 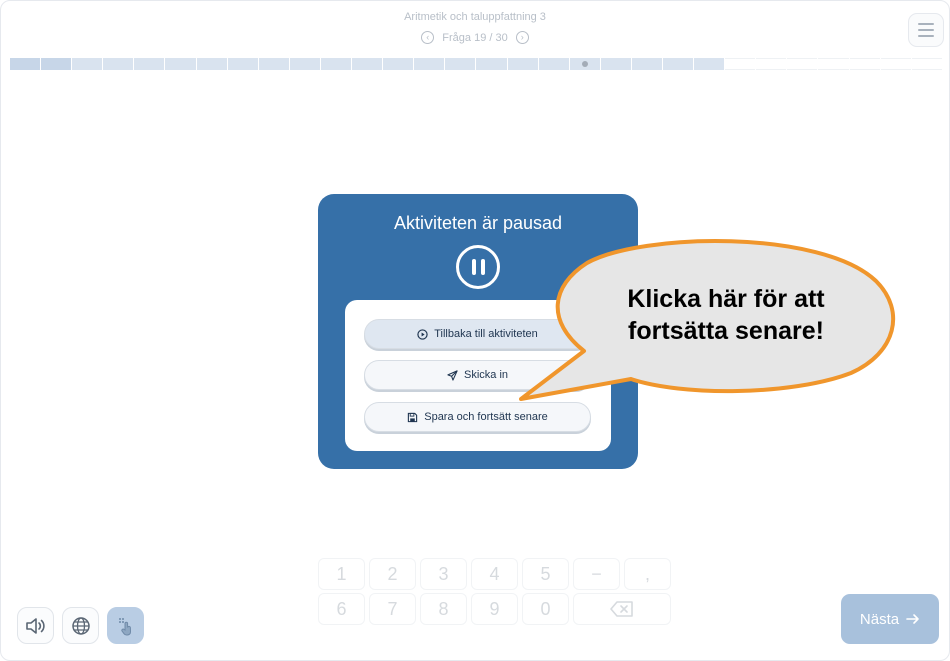 What do you see at coordinates (422, 334) in the screenshot?
I see `play-circle-icon` at bounding box center [422, 334].